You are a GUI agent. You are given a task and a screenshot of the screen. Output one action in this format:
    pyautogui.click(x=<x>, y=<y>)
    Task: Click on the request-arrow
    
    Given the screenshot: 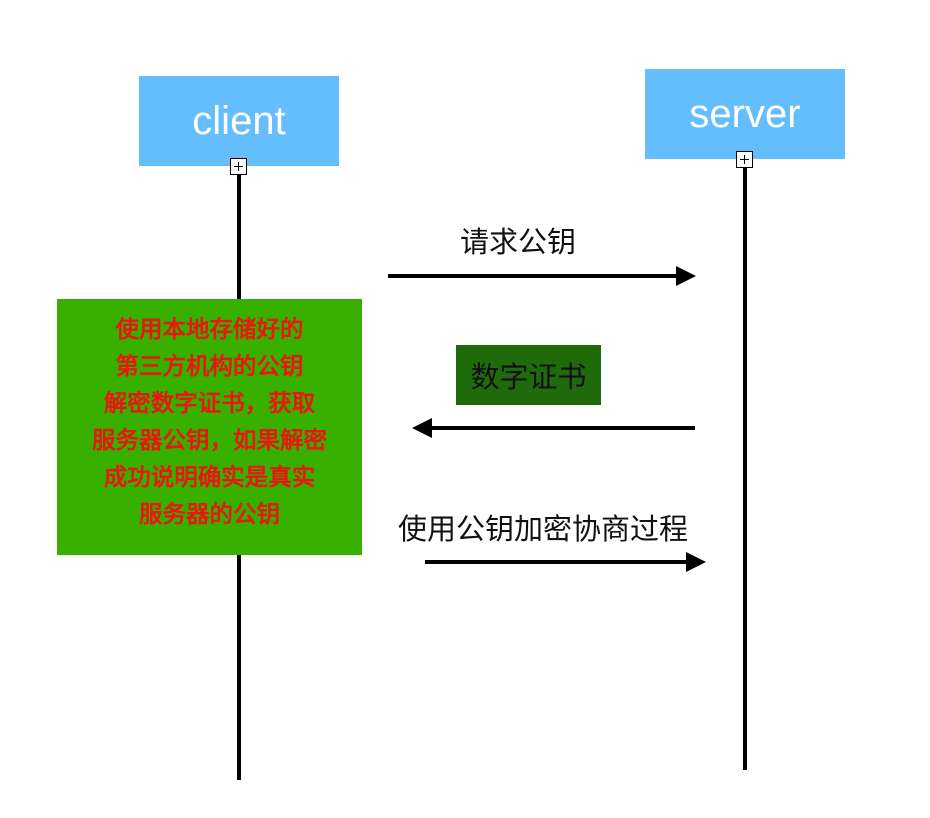 What is the action you would take?
    pyautogui.click(x=542, y=276)
    